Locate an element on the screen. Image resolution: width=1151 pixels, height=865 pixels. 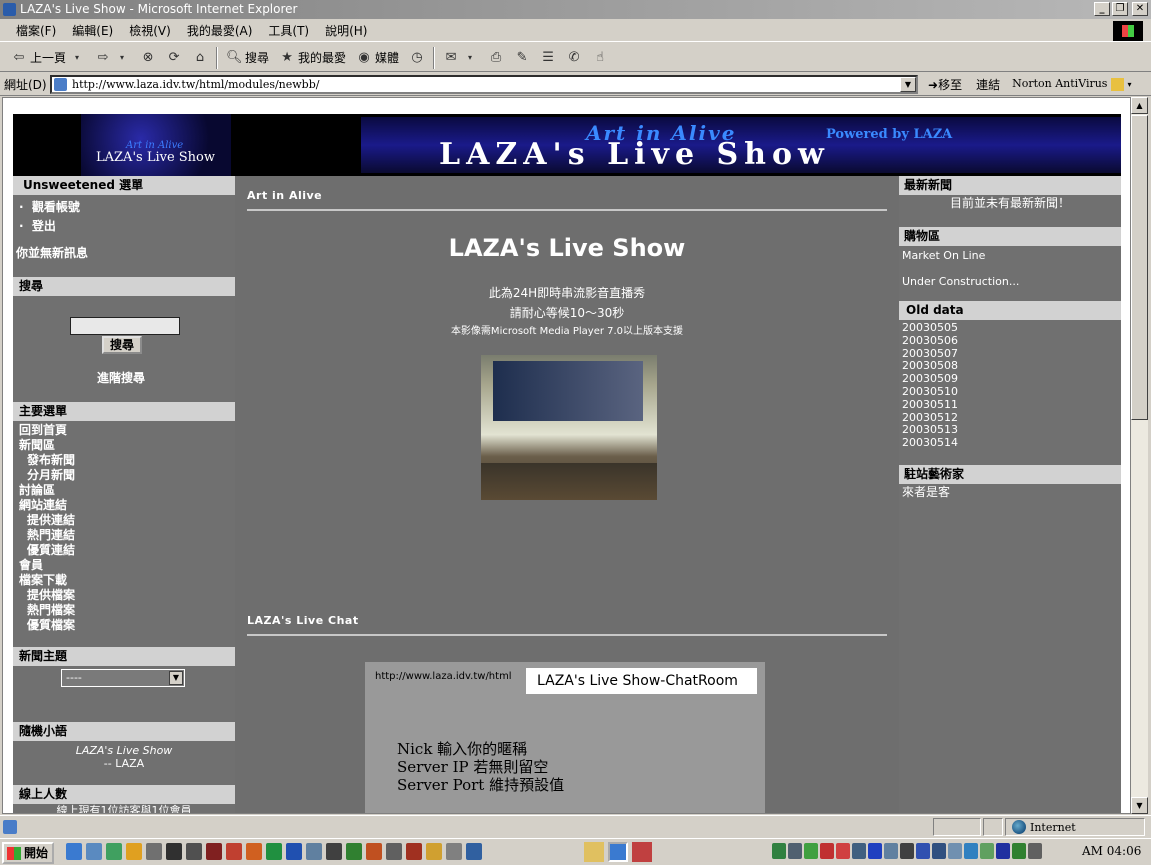
back-button: ⇦ 上一頁 ▾ is located at coordinates (48, 58).